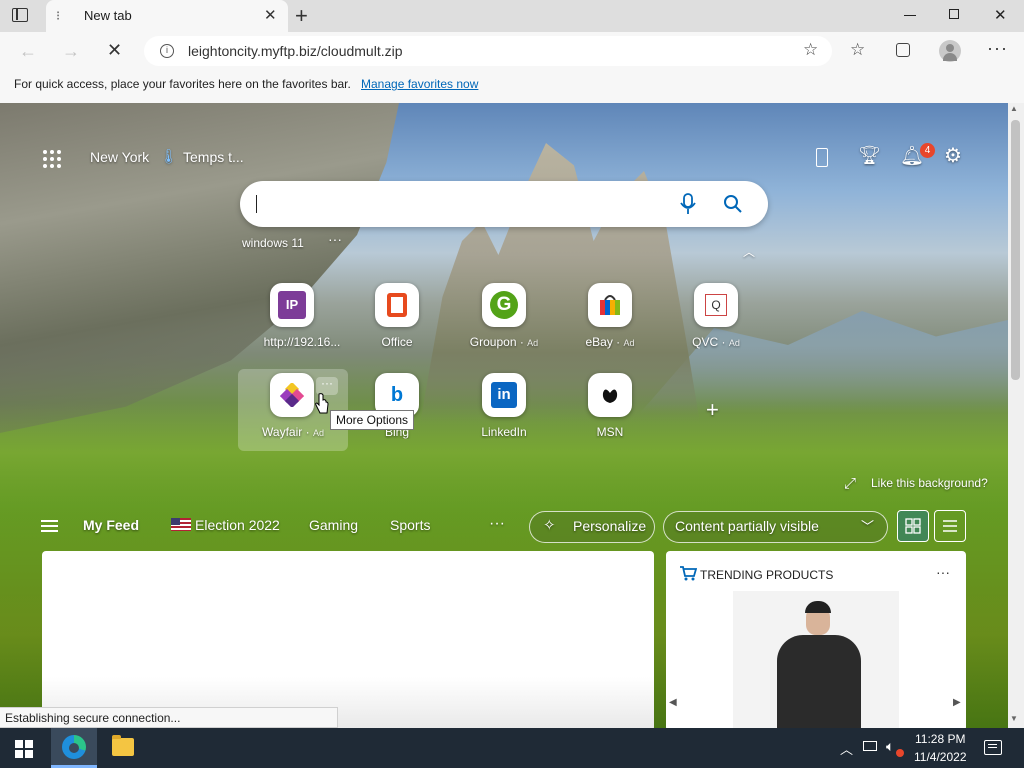 This screenshot has width=1024, height=768. What do you see at coordinates (950, 526) in the screenshot?
I see `list-layout-icon` at bounding box center [950, 526].